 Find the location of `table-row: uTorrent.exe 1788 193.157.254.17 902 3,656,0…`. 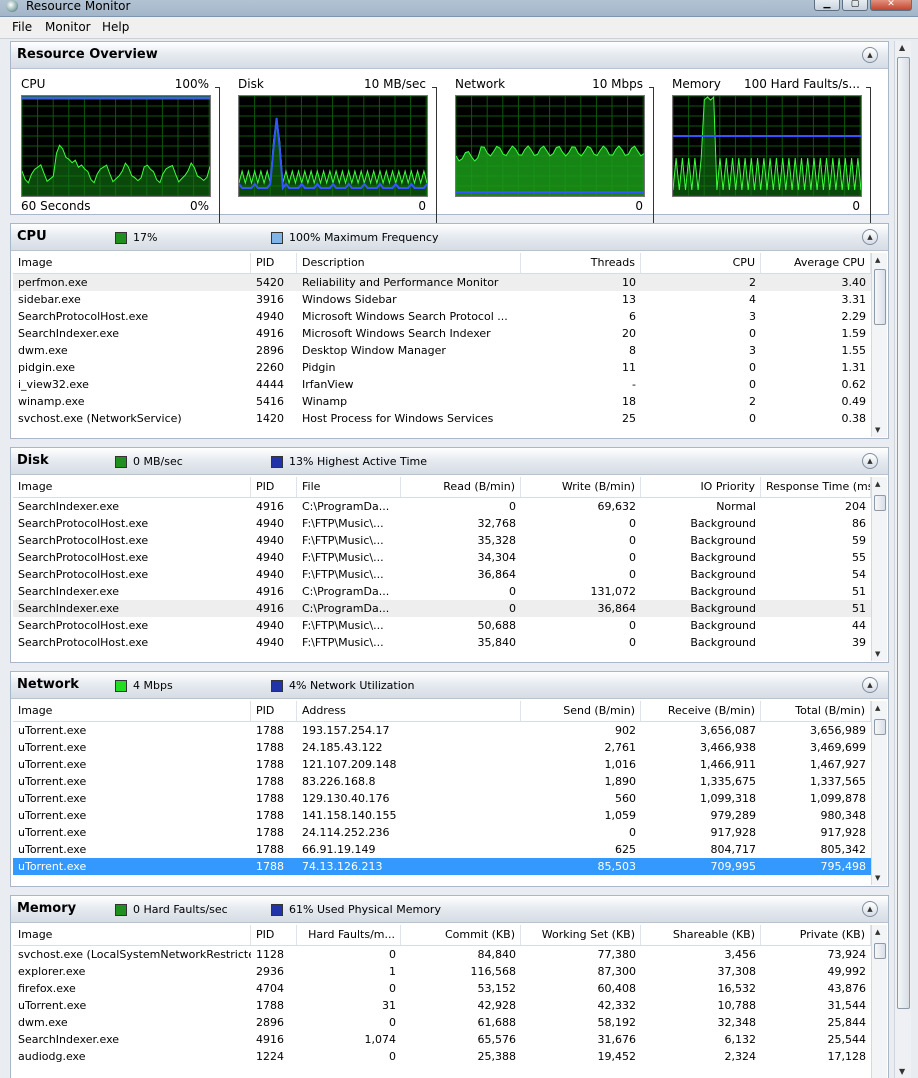

table-row: uTorrent.exe 1788 193.157.254.17 902 3,656,0… is located at coordinates (442, 730).